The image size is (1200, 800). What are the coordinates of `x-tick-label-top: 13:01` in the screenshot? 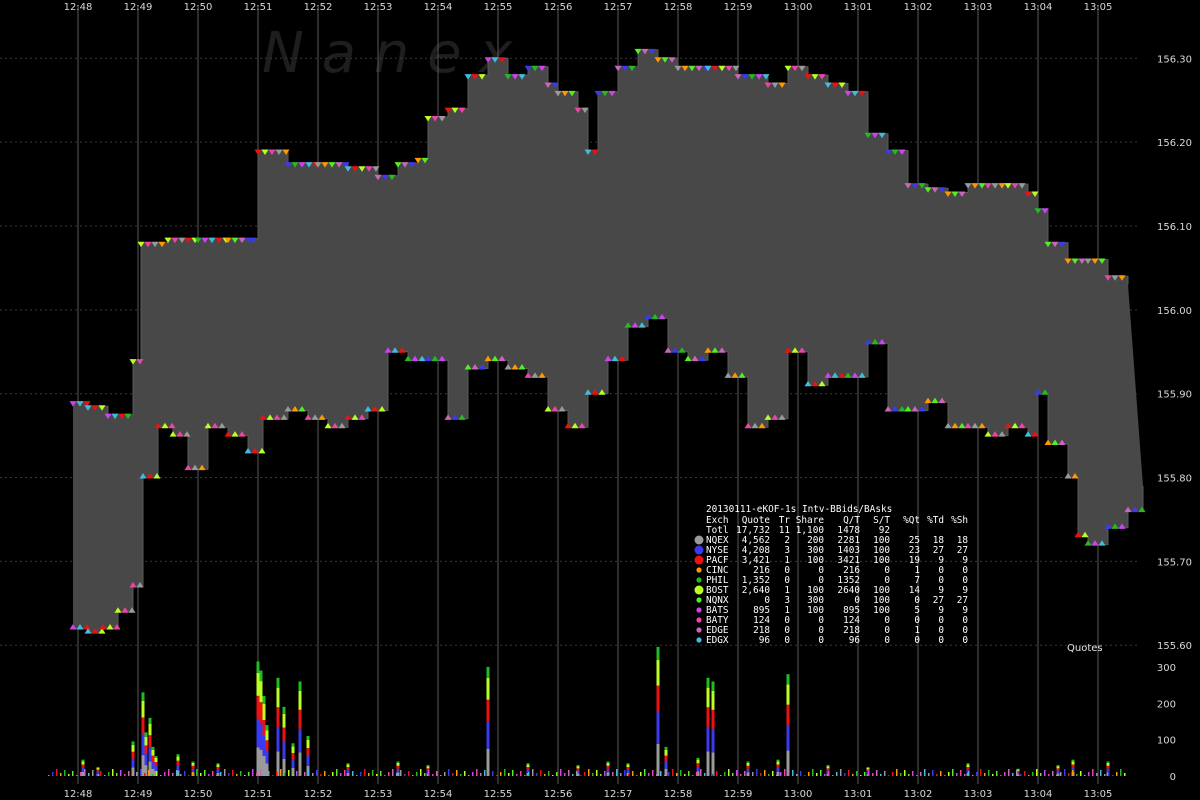 It's located at (858, 7).